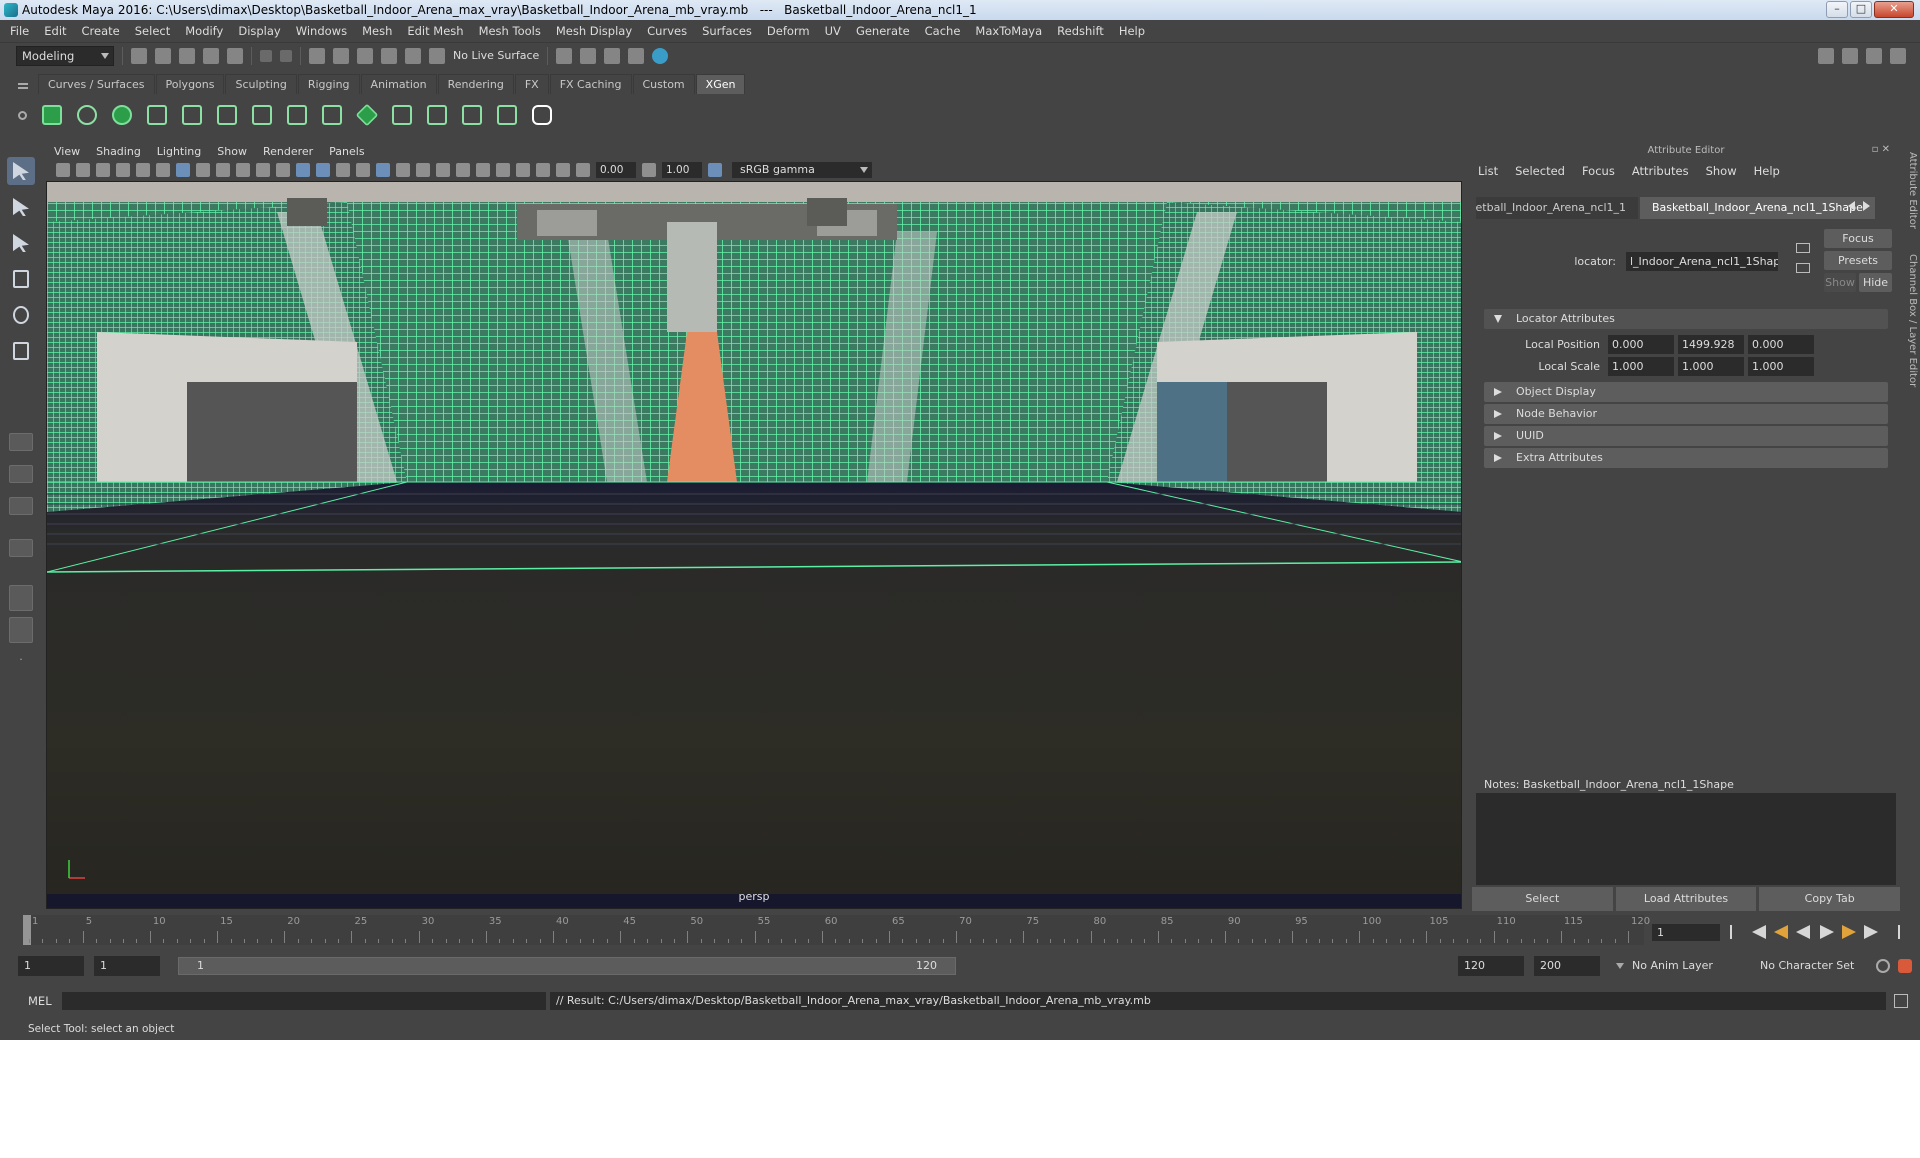 The width and height of the screenshot is (1920, 1158). Describe the element at coordinates (303, 170) in the screenshot. I see `wireframe-icon` at that location.